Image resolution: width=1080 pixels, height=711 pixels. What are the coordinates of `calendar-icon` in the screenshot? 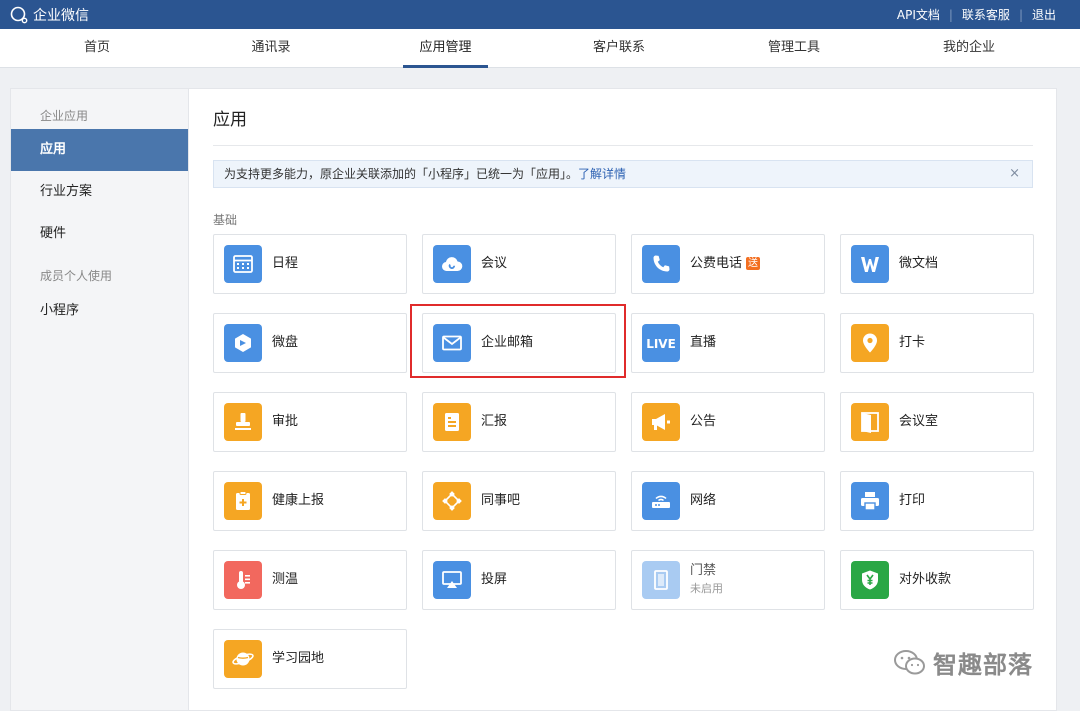 It's located at (243, 264).